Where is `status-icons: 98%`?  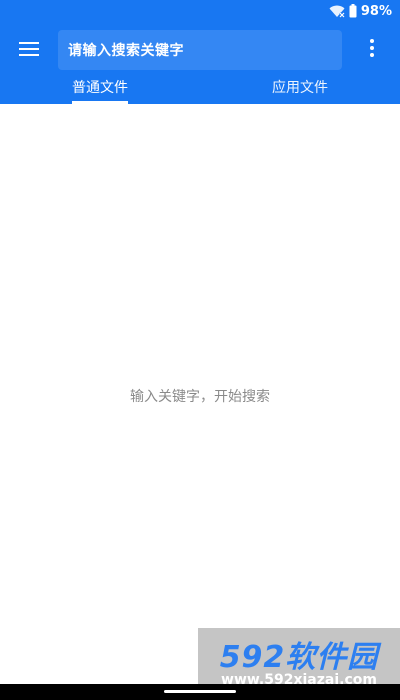 status-icons: 98% is located at coordinates (360, 12).